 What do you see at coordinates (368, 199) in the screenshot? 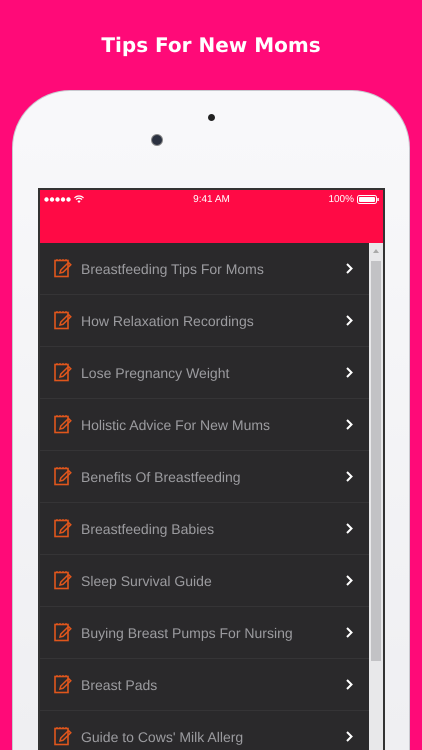
I see `battery-icon` at bounding box center [368, 199].